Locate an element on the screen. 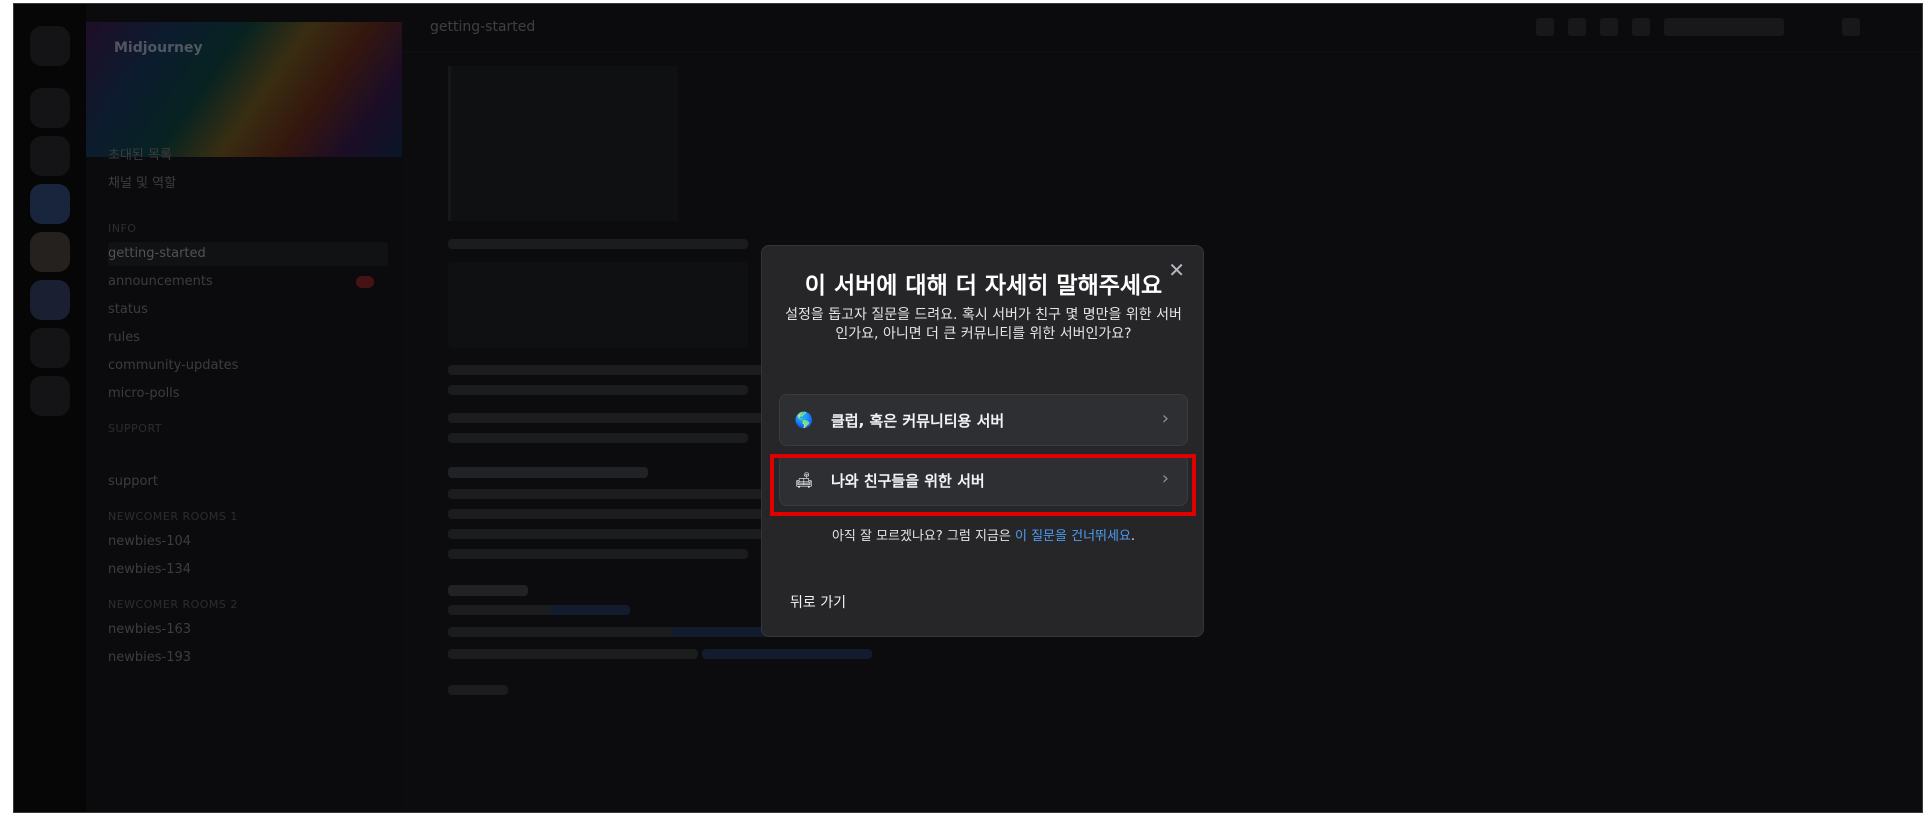 The width and height of the screenshot is (1923, 816). chevron-right-icon: › is located at coordinates (1165, 418).